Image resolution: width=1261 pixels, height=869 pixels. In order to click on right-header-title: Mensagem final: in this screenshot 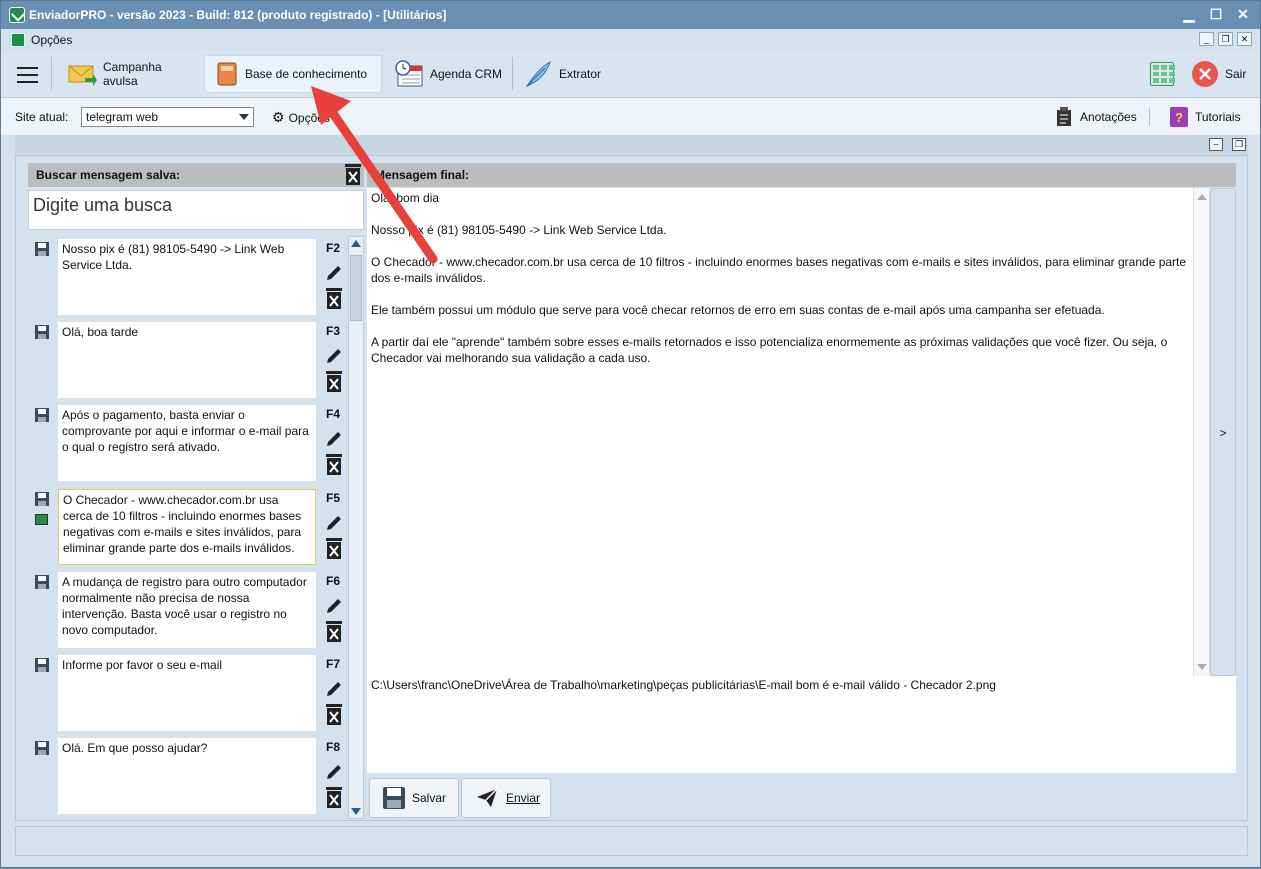, I will do `click(422, 175)`.